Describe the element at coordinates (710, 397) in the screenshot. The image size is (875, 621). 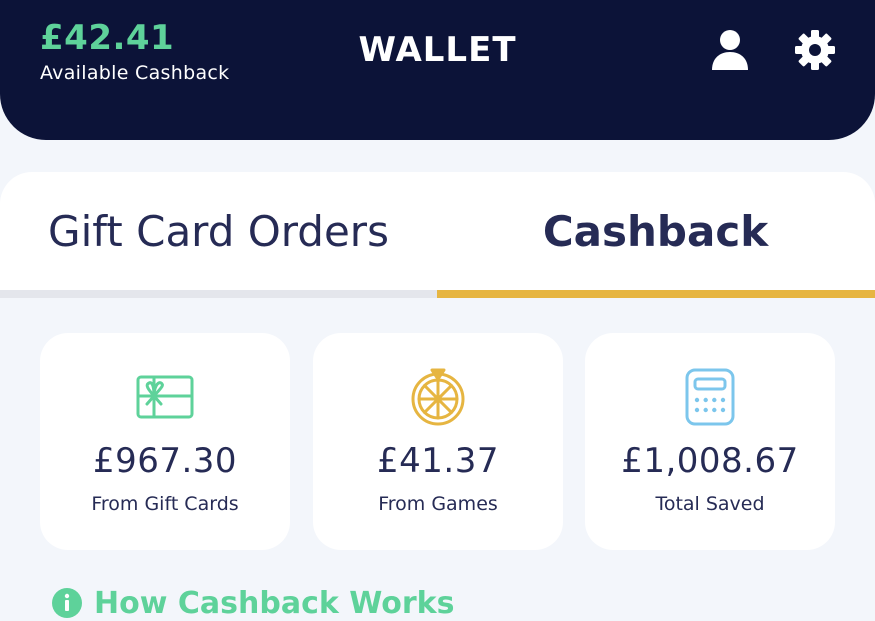
I see `calculator-icon` at that location.